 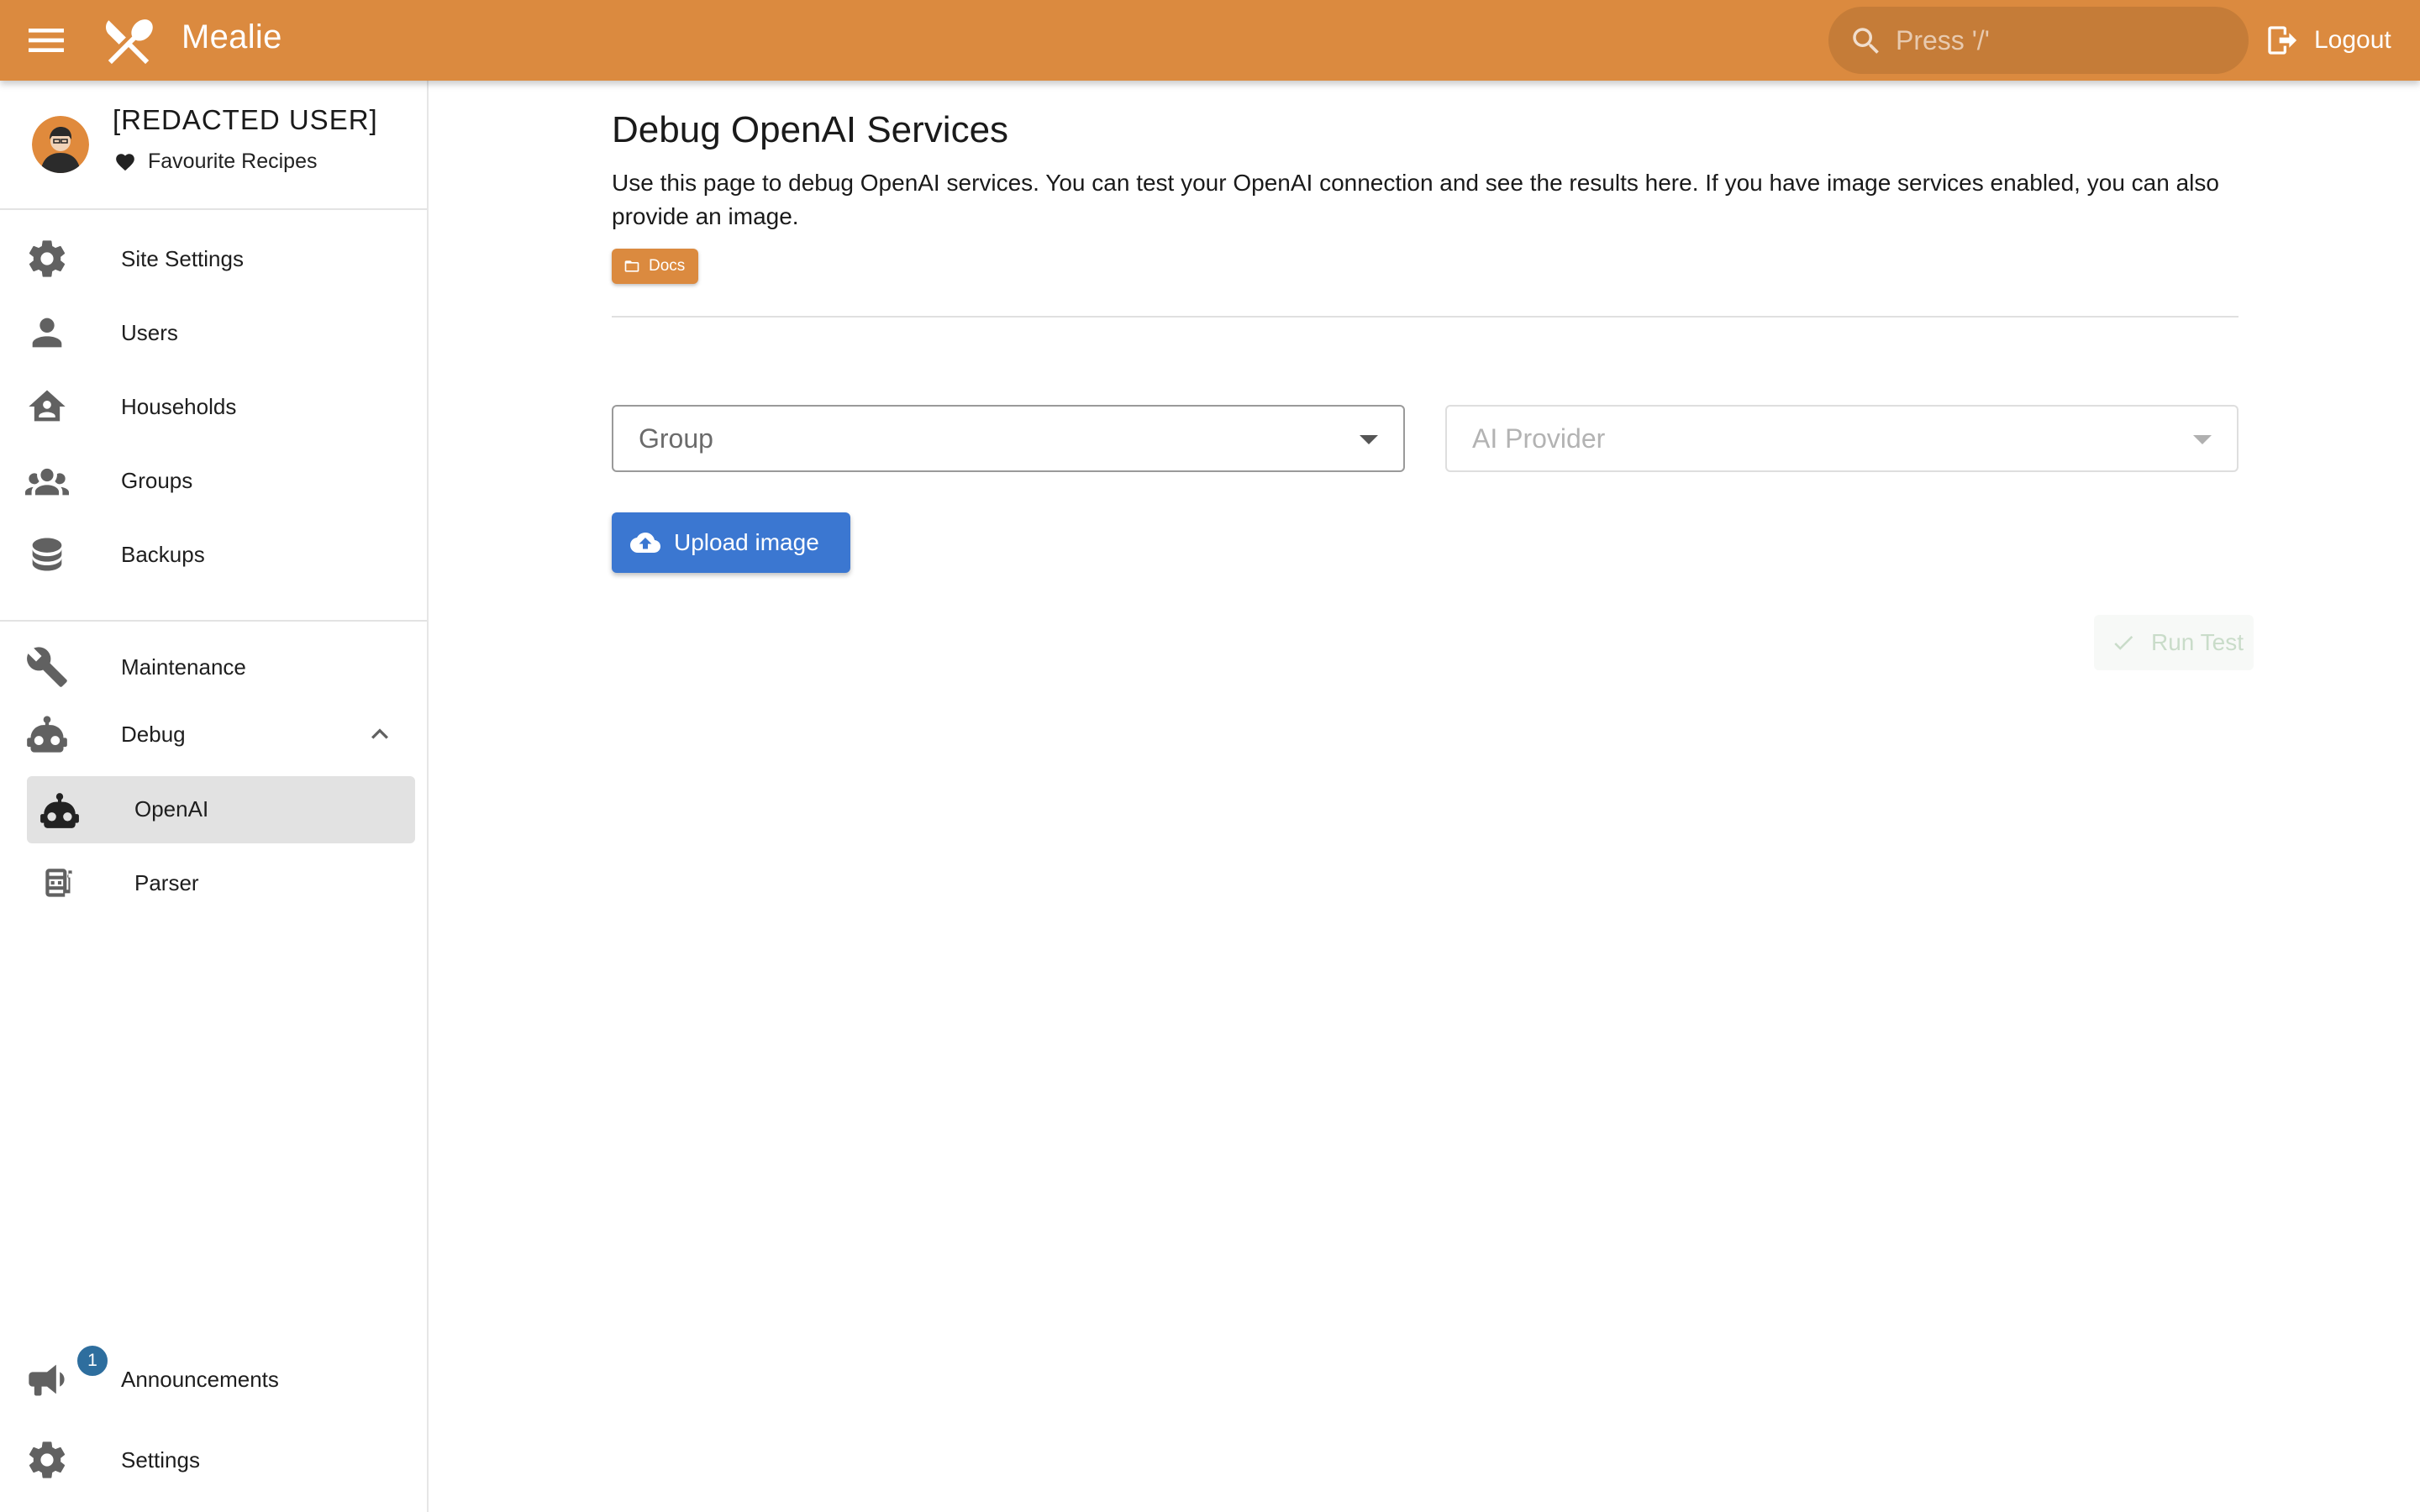 I want to click on heart-icon, so click(x=125, y=162).